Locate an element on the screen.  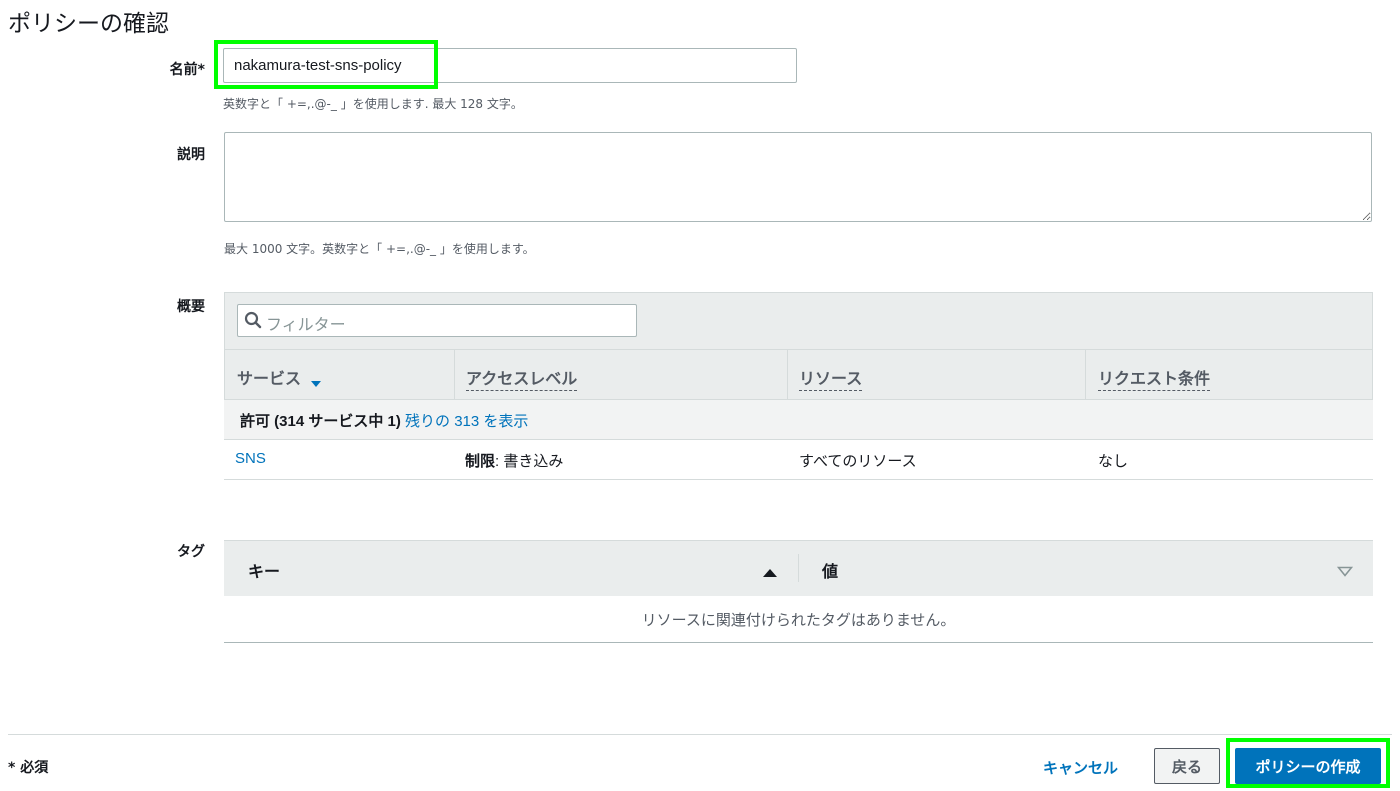
allow-group-count: 許可 (314 サービス中 1) is located at coordinates (320, 421).